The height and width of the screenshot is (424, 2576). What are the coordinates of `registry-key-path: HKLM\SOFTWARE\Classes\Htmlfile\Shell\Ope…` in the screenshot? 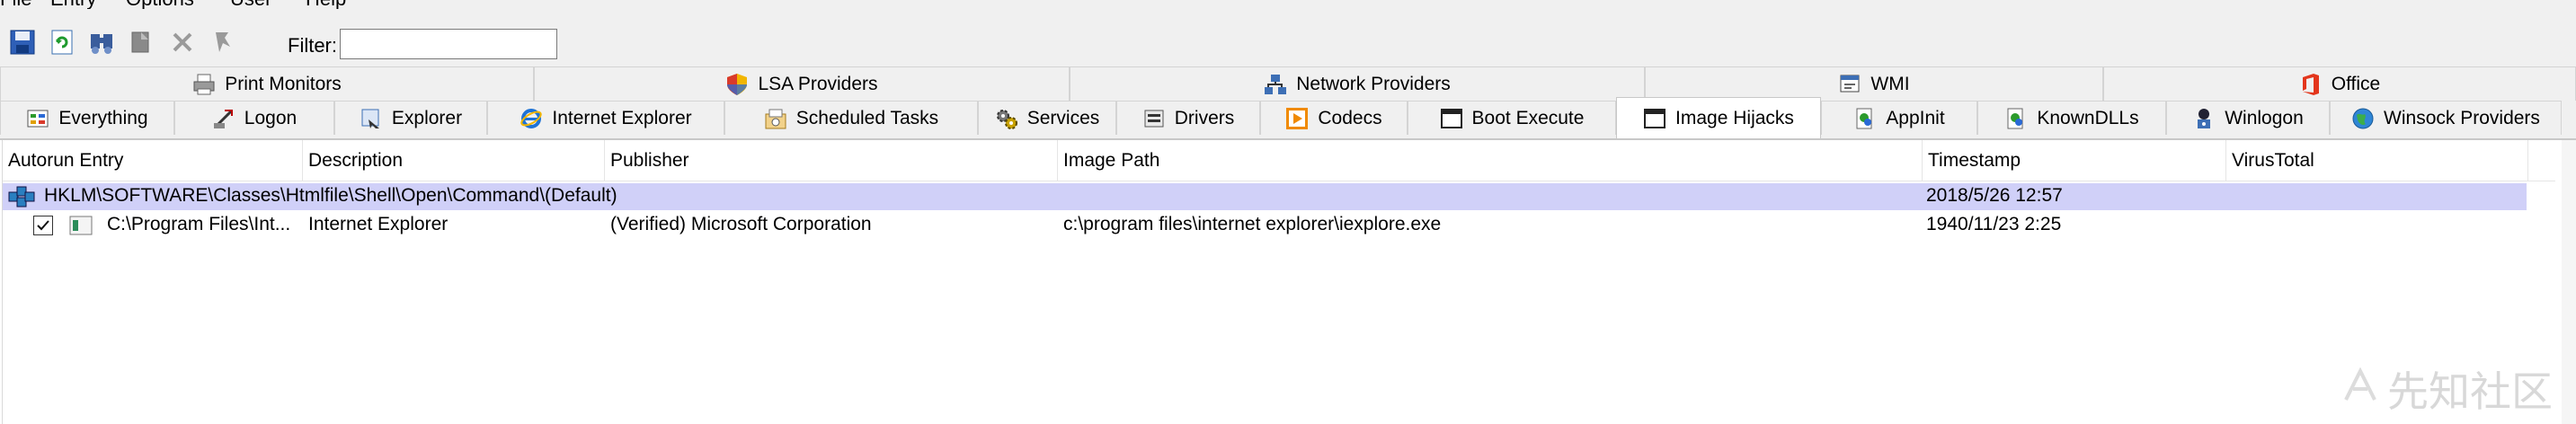 It's located at (330, 195).